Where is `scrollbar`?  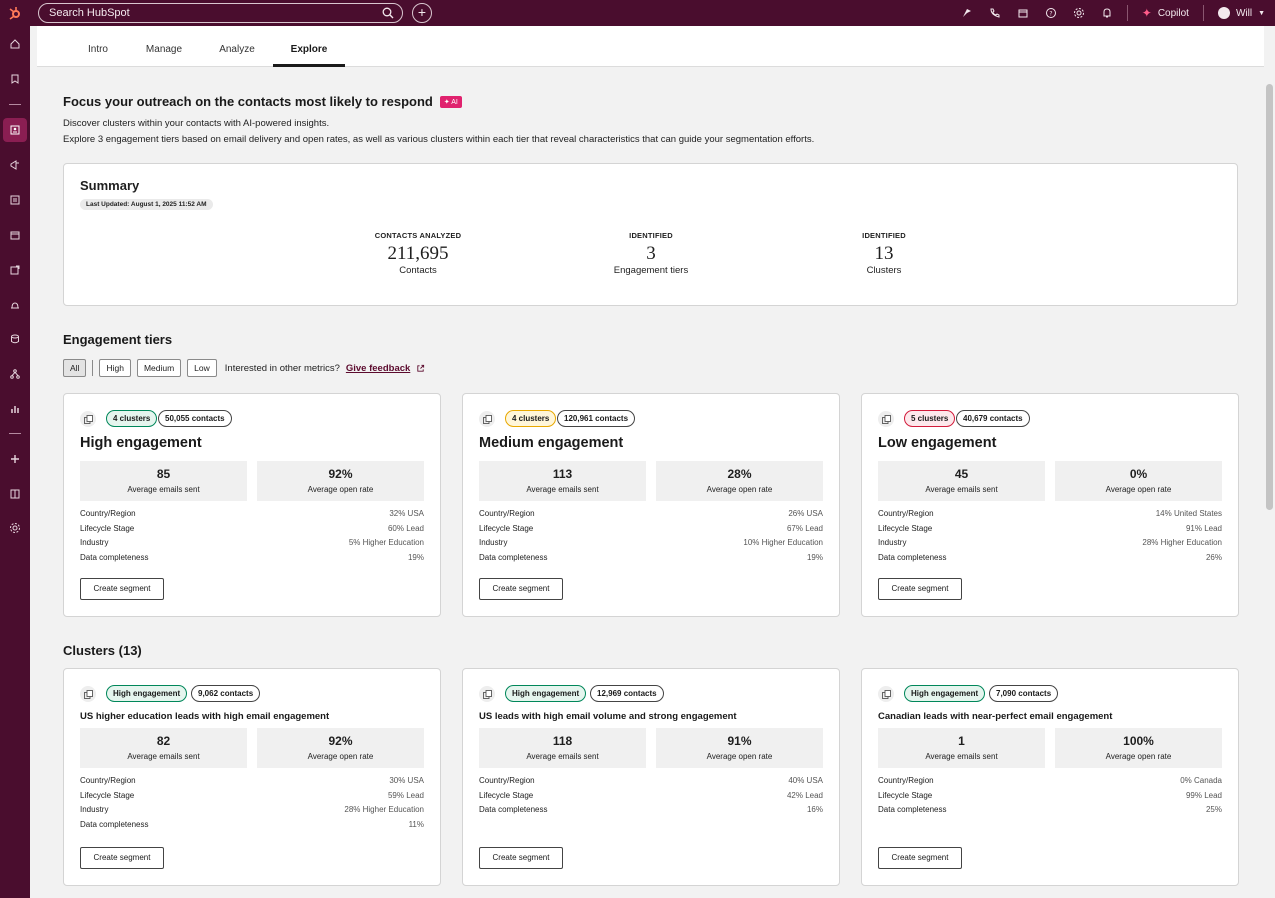
scrollbar is located at coordinates (1269, 462).